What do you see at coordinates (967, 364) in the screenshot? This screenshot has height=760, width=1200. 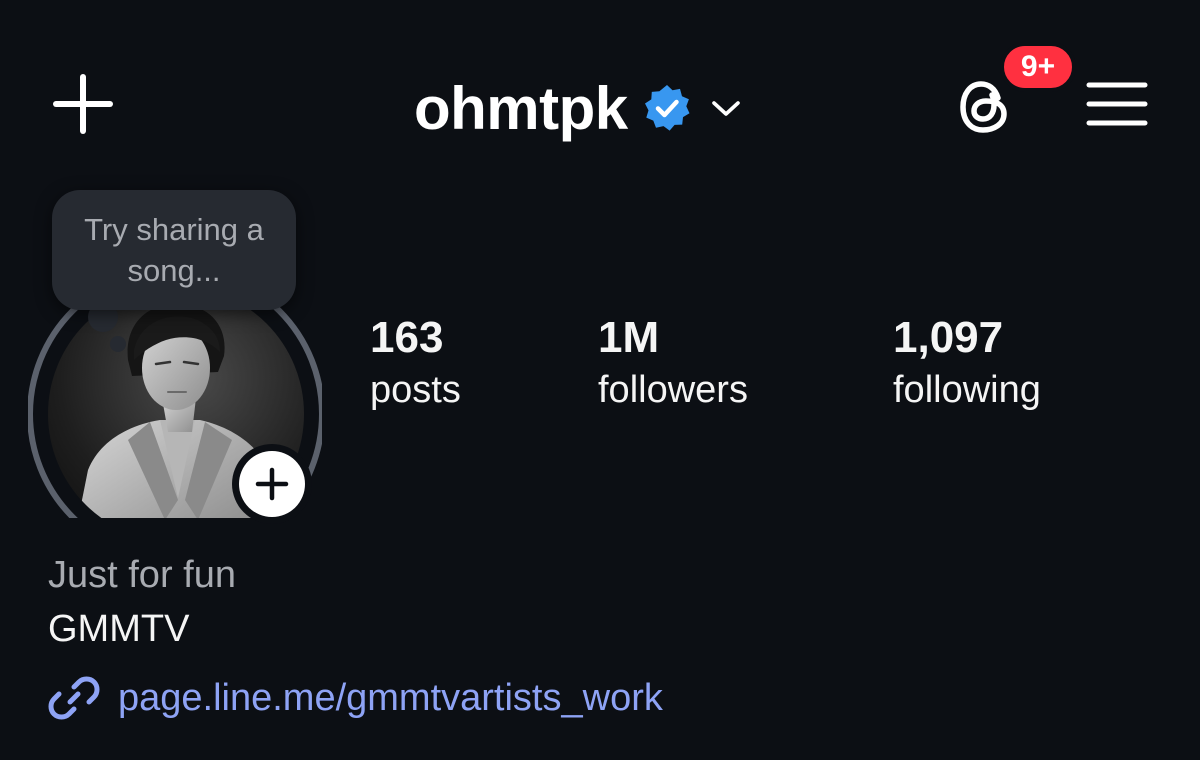 I see `following-stat: 1,097 following` at bounding box center [967, 364].